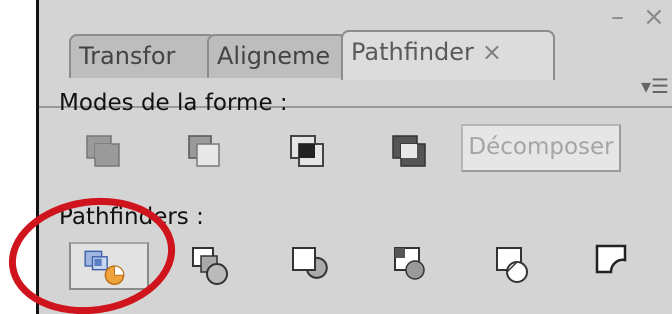 The height and width of the screenshot is (314, 672). Describe the element at coordinates (127, 56) in the screenshot. I see `tab-label: Transfor` at that location.